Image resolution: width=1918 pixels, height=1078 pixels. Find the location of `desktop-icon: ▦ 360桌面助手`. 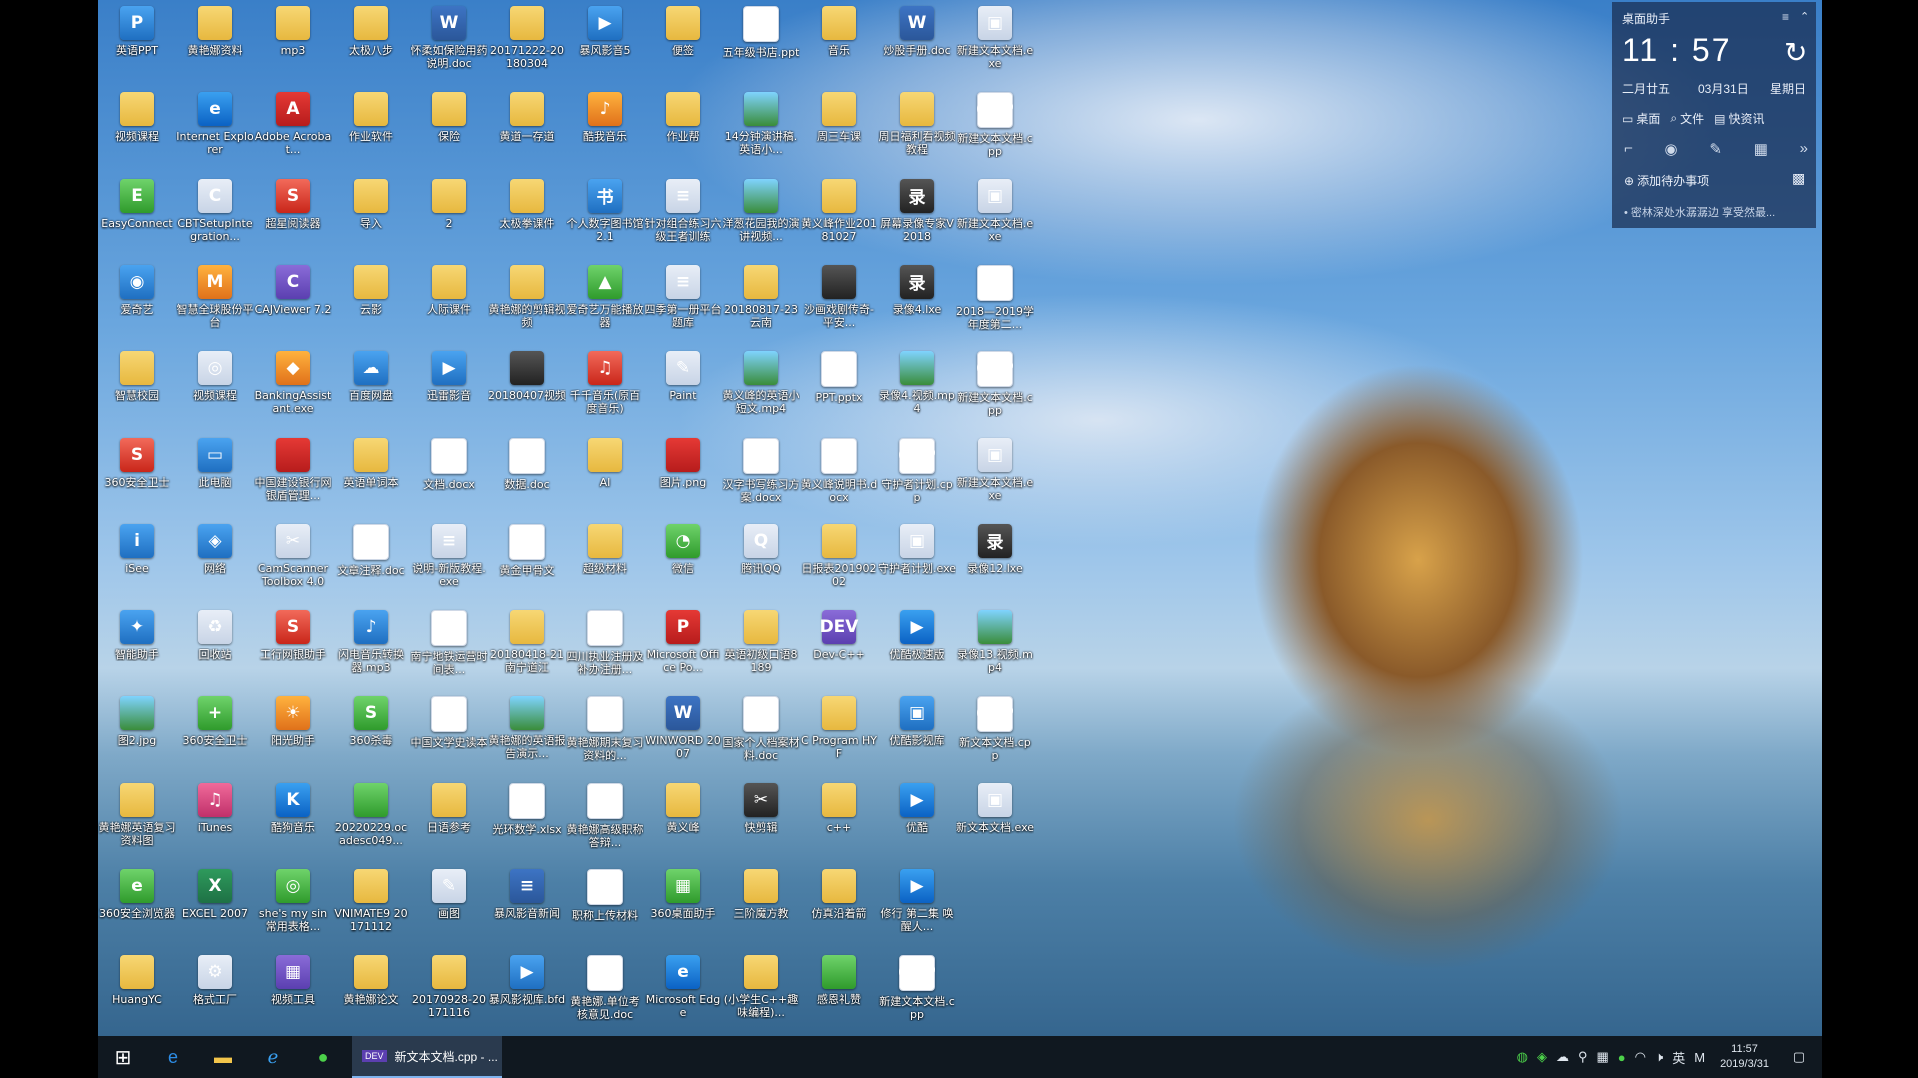

desktop-icon: ▦ 360桌面助手 is located at coordinates (683, 906).